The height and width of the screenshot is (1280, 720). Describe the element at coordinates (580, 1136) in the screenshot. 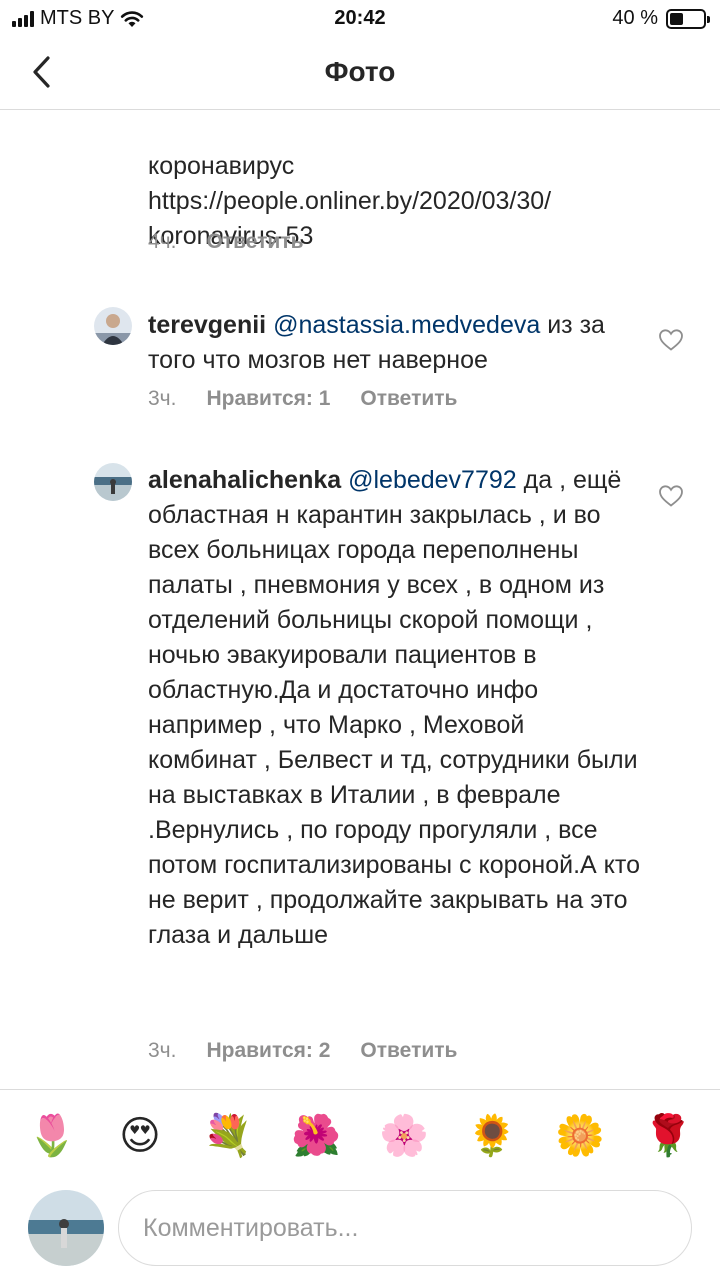

I see `blossom-emoji-button: 🌼` at that location.